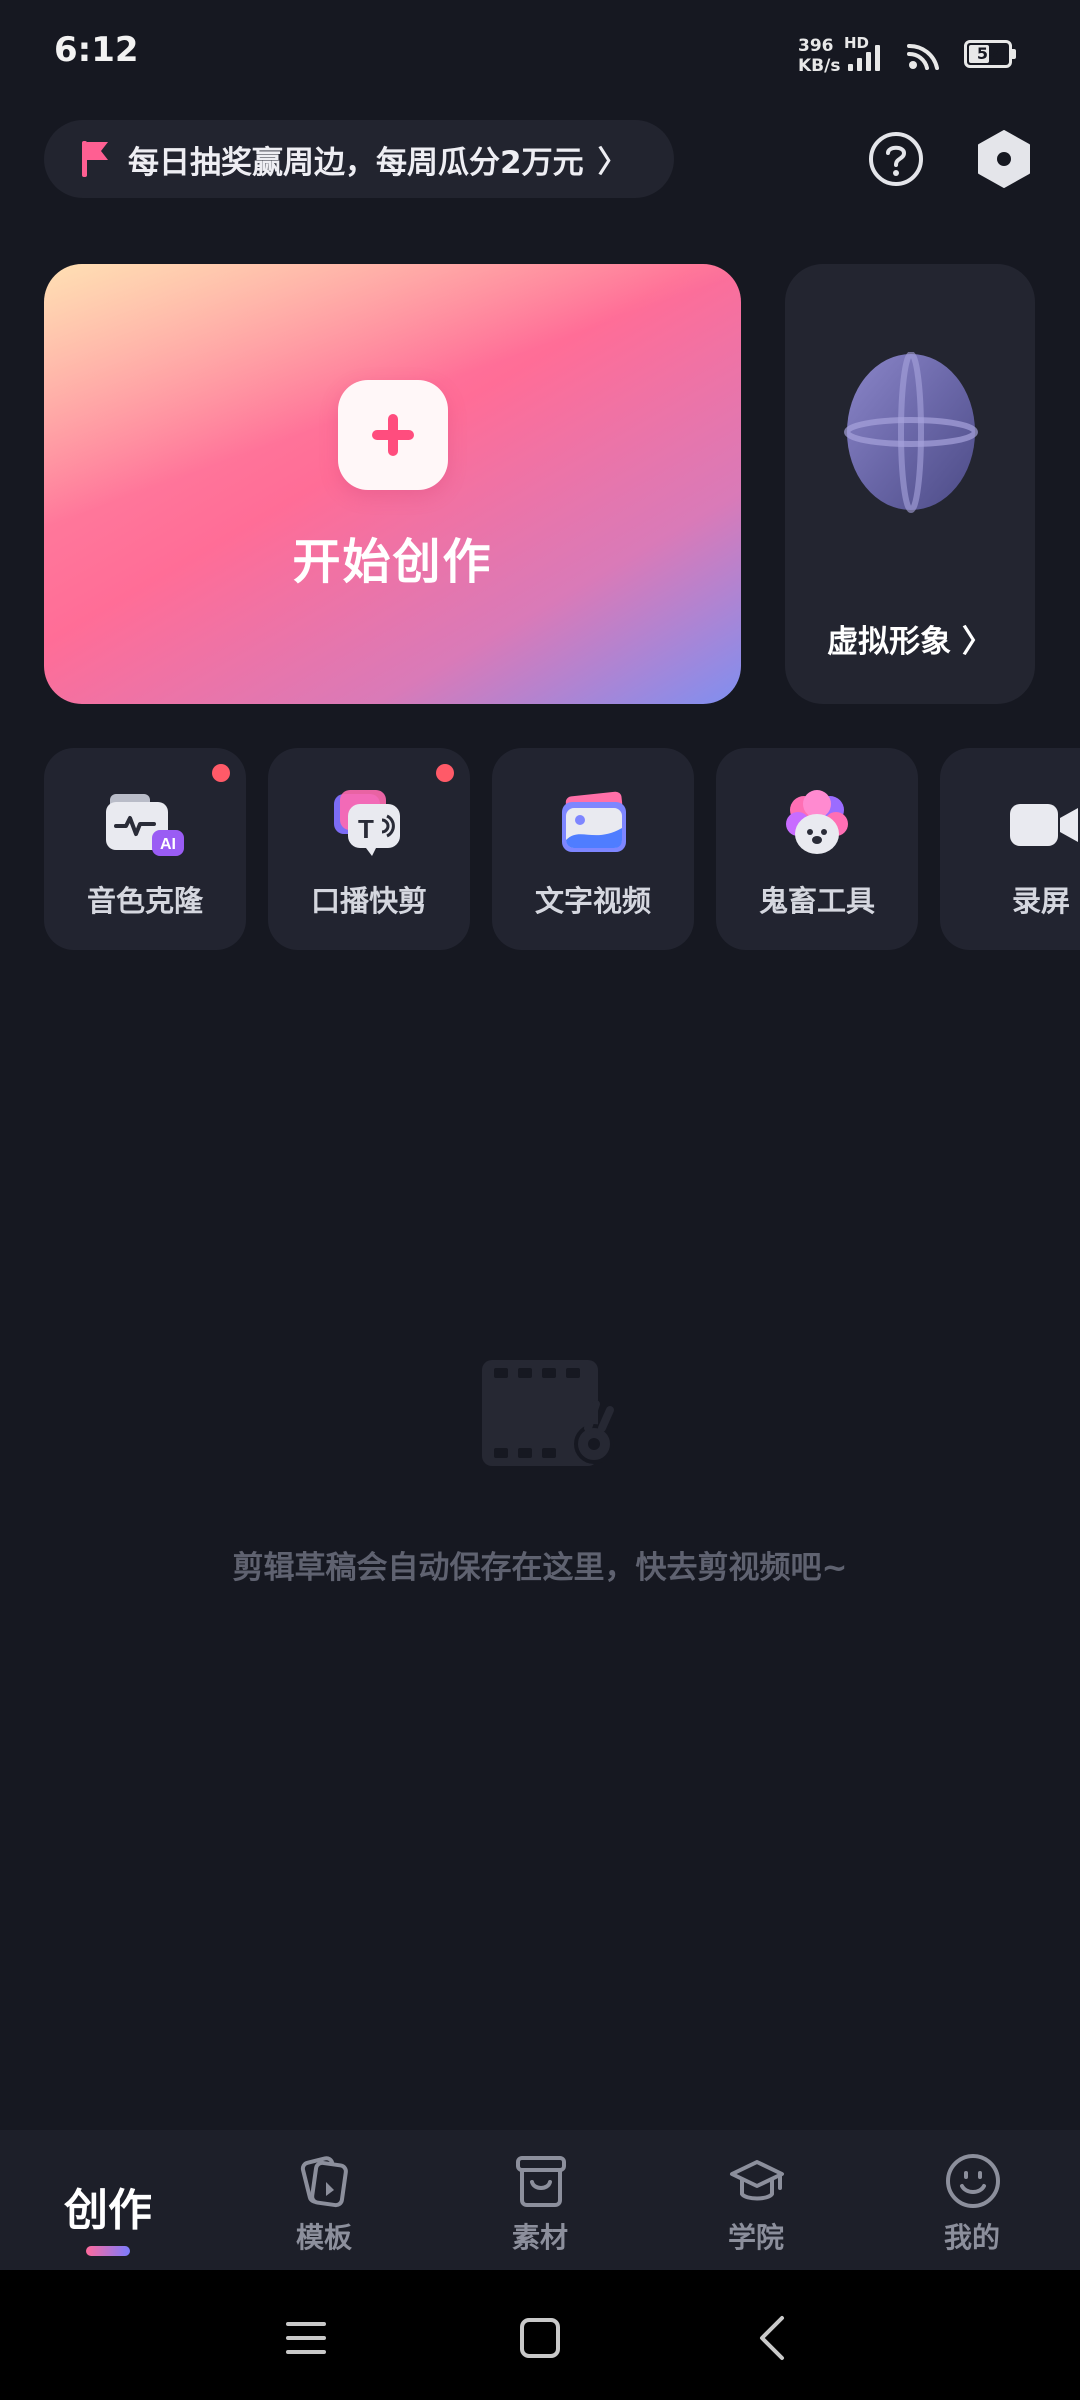 Image resolution: width=1080 pixels, height=2400 pixels. Describe the element at coordinates (108, 2210) in the screenshot. I see `nav-label: 创作` at that location.